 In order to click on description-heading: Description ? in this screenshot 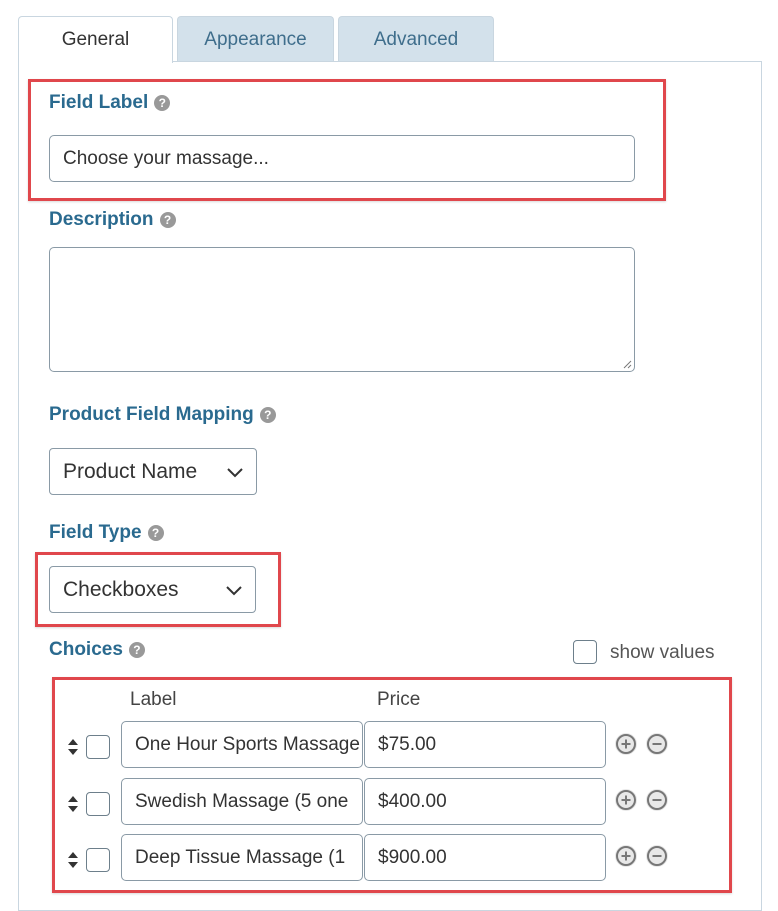, I will do `click(112, 220)`.